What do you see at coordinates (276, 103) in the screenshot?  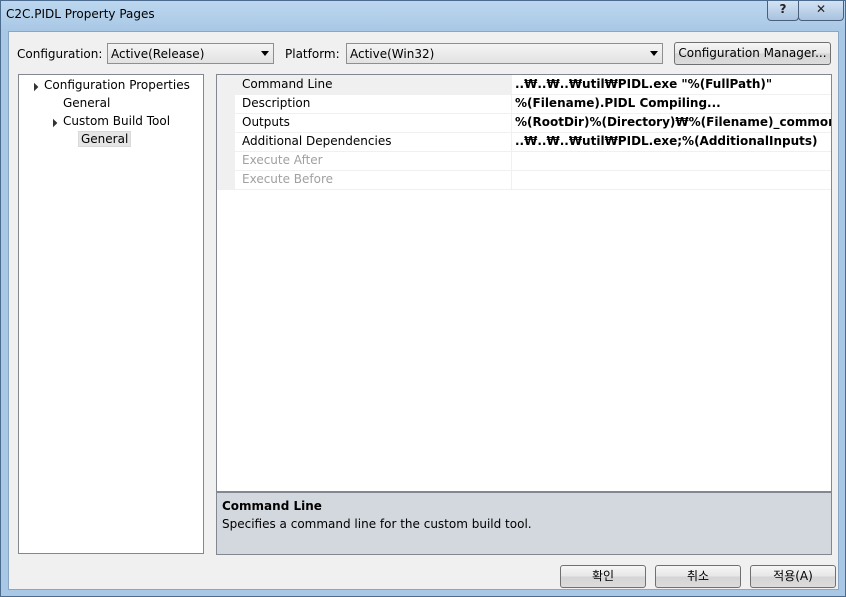 I see `property-name: Description` at bounding box center [276, 103].